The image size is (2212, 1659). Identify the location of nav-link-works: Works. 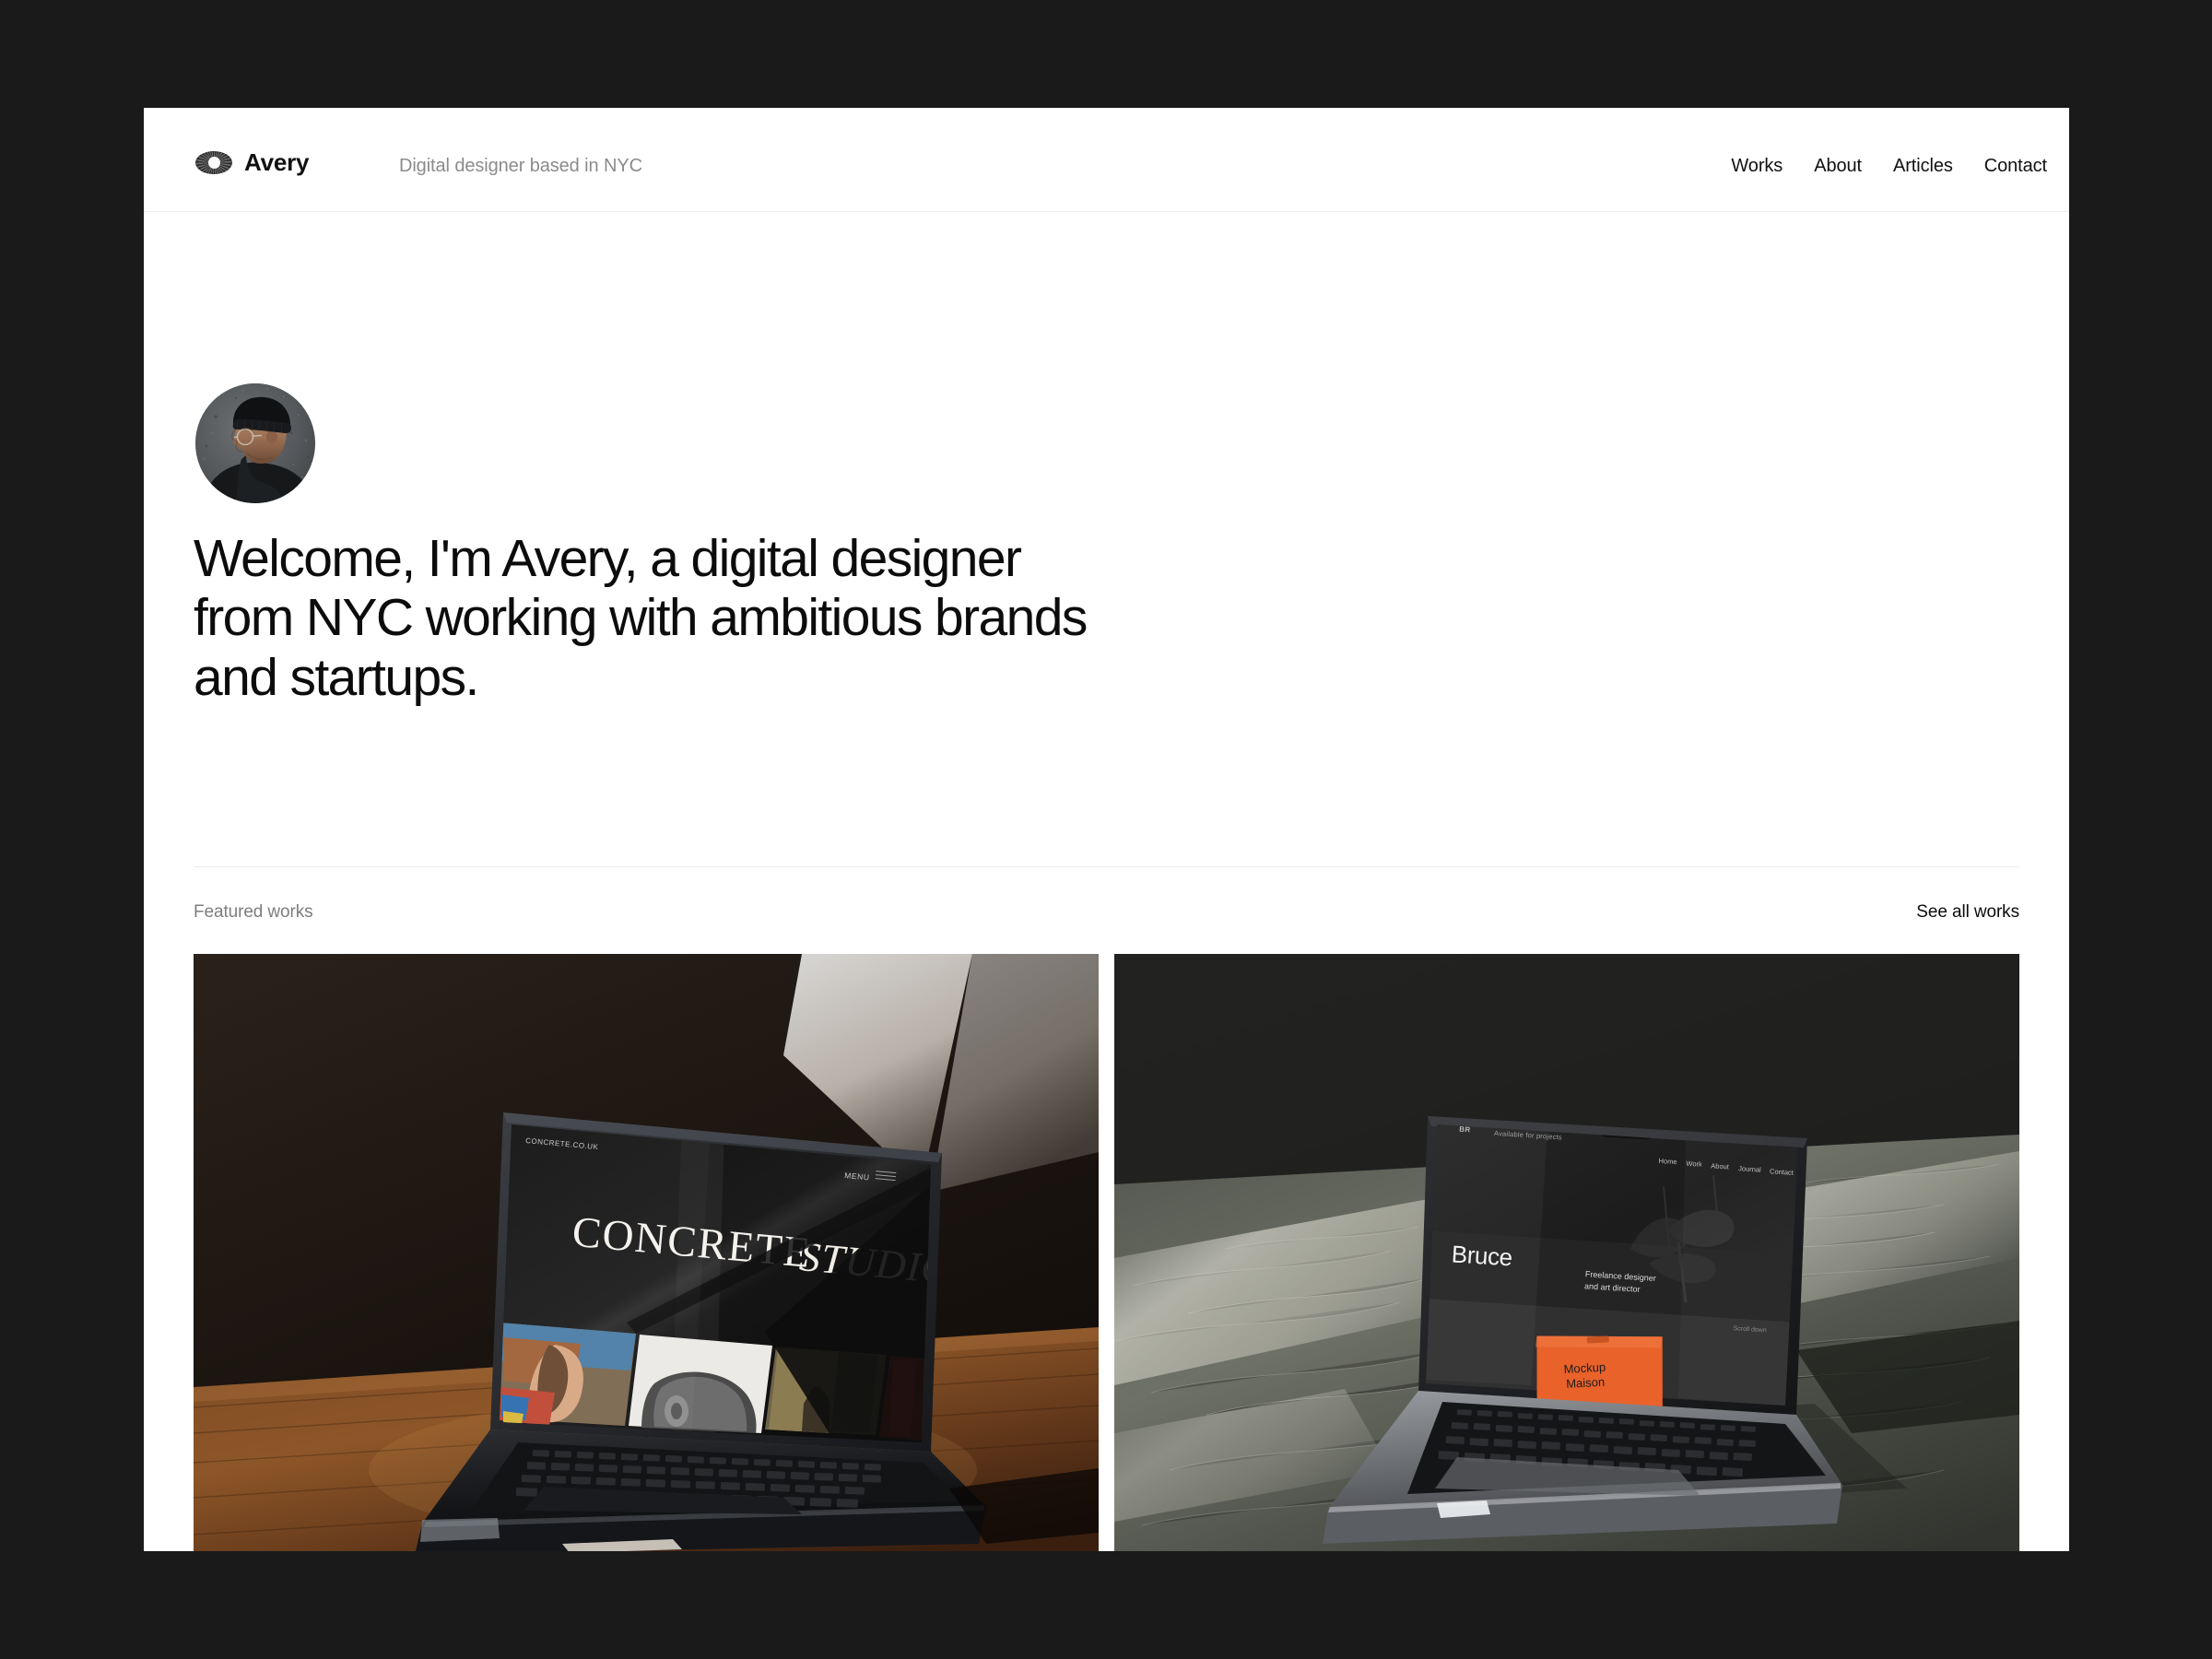
(1757, 166).